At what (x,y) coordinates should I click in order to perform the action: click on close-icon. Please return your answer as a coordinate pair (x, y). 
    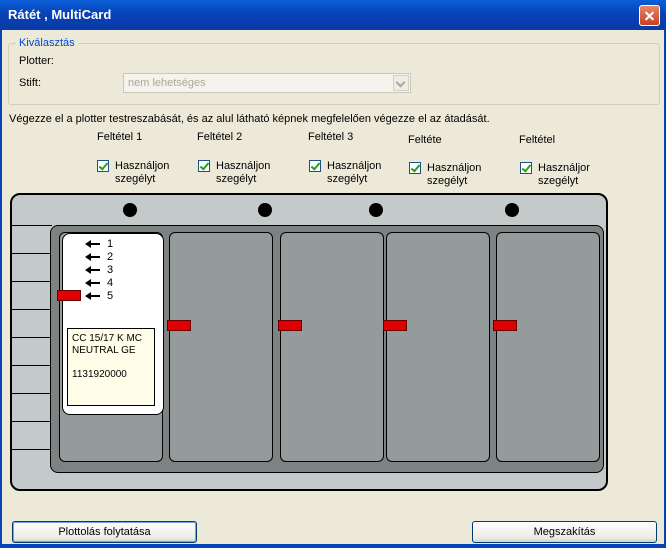
    Looking at the image, I should click on (649, 15).